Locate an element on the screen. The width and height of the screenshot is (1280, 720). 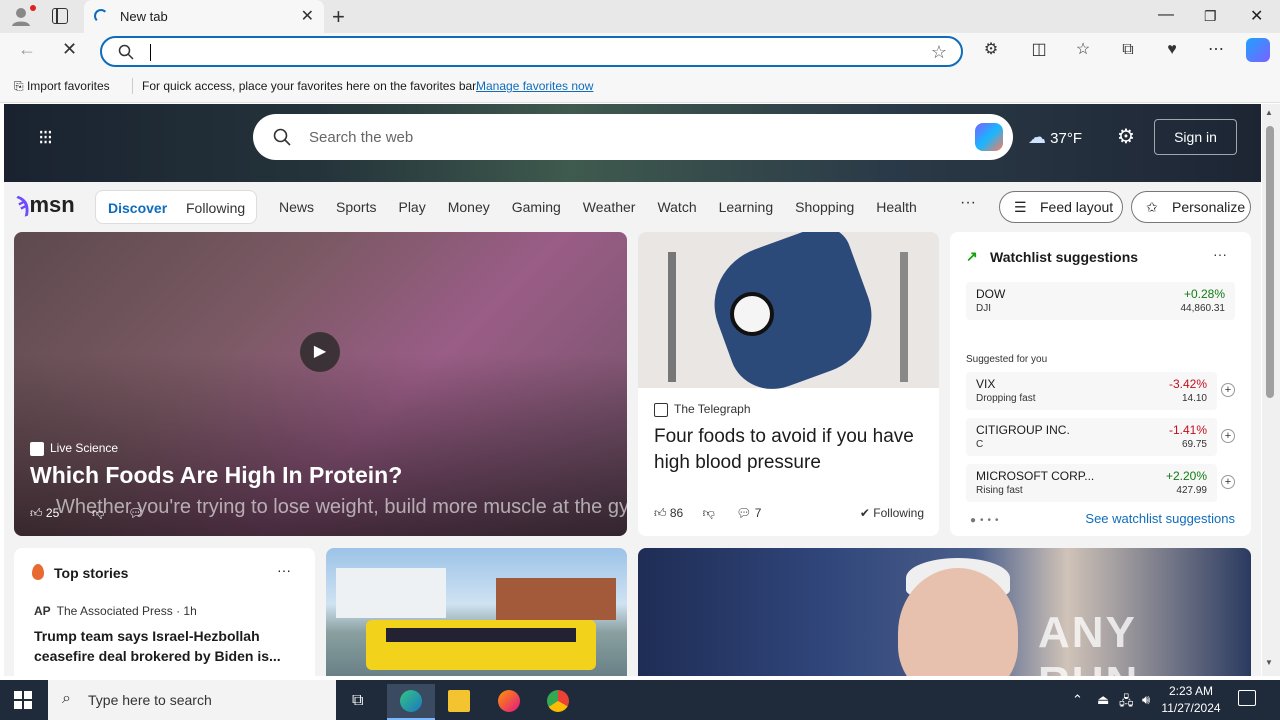
comment-button: 💬︎ 7 is located at coordinates (748, 513).